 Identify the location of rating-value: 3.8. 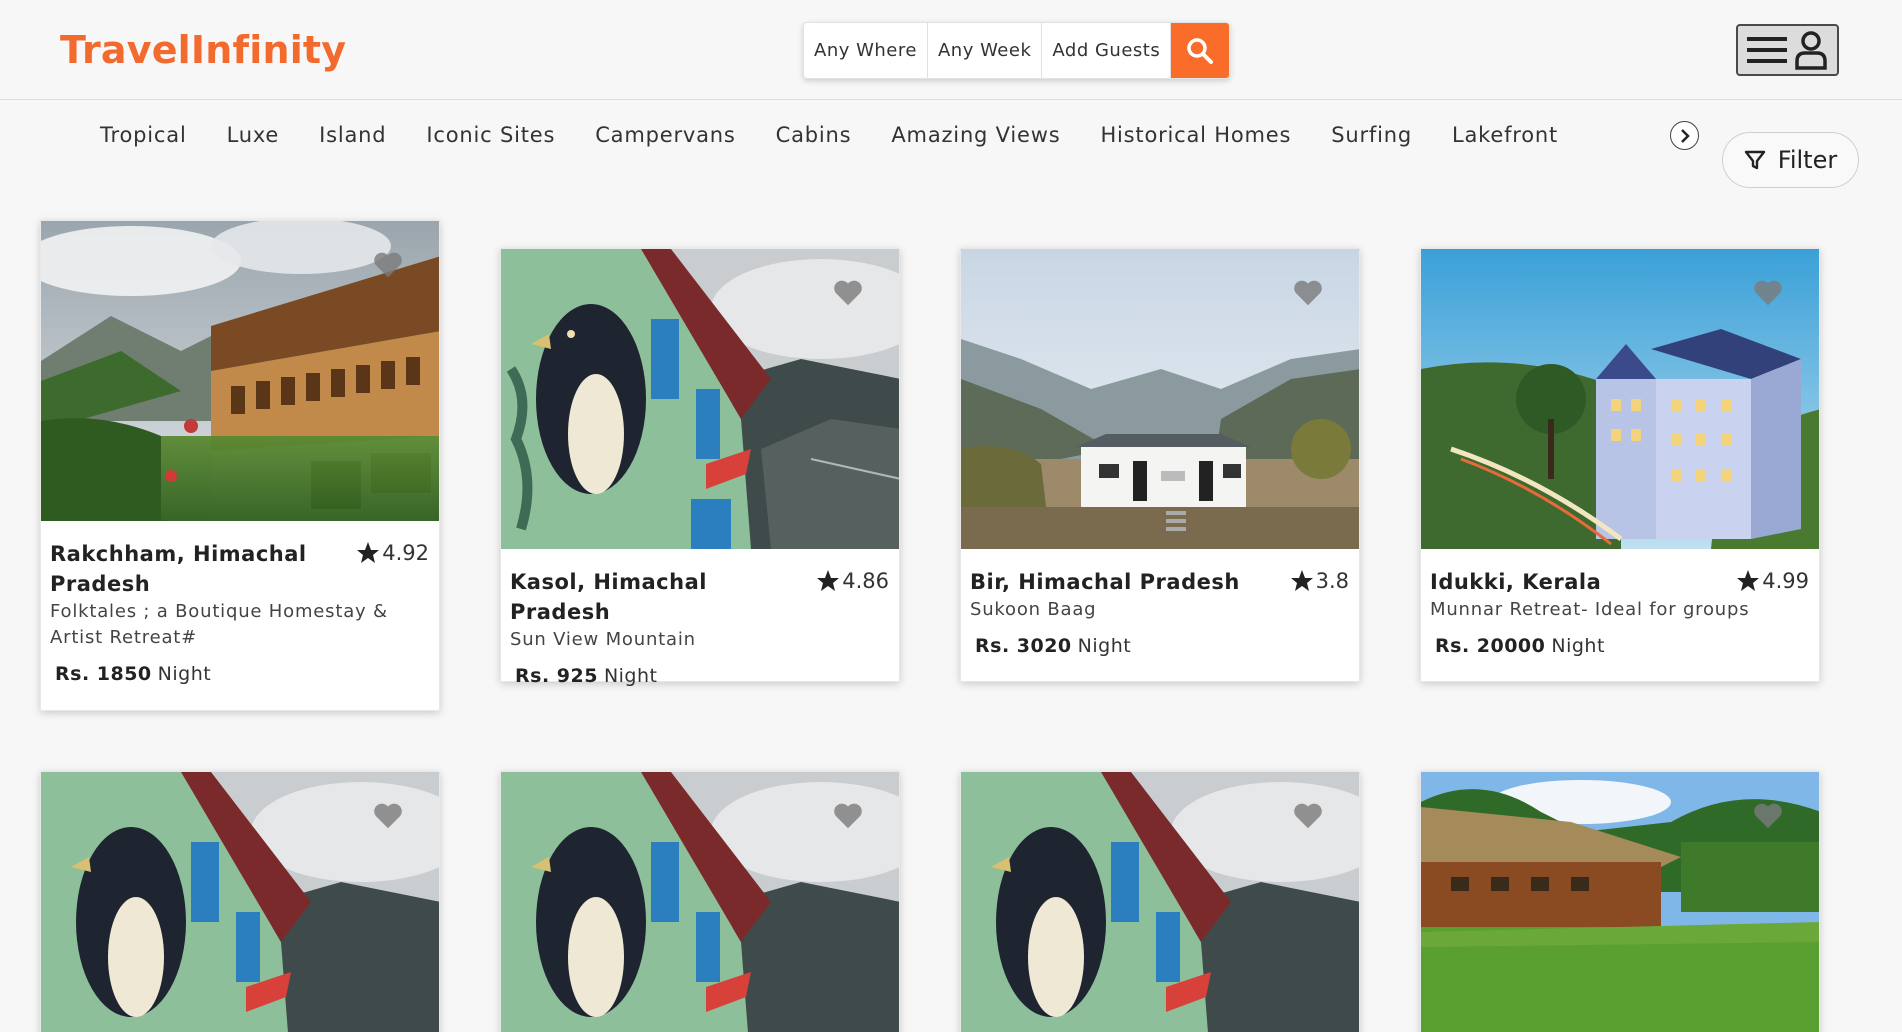
(1332, 581).